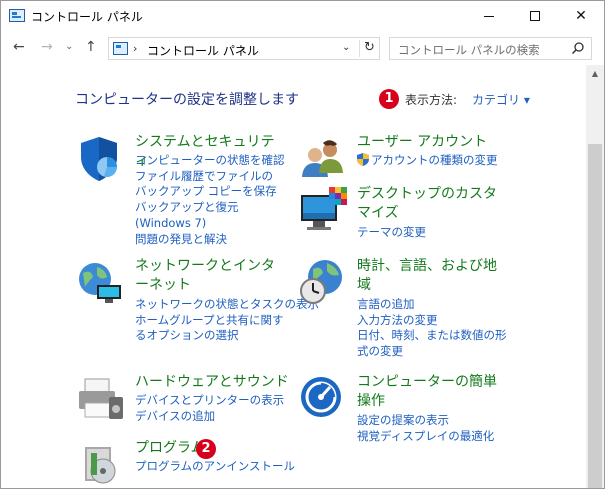 The image size is (605, 489). What do you see at coordinates (91, 47) in the screenshot?
I see `up-button: ↑` at bounding box center [91, 47].